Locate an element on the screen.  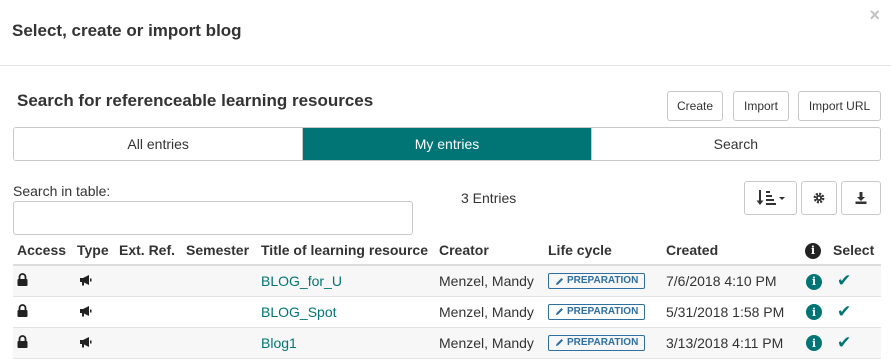
created-cell: 7/6/2018 4:10 PM is located at coordinates (731, 281).